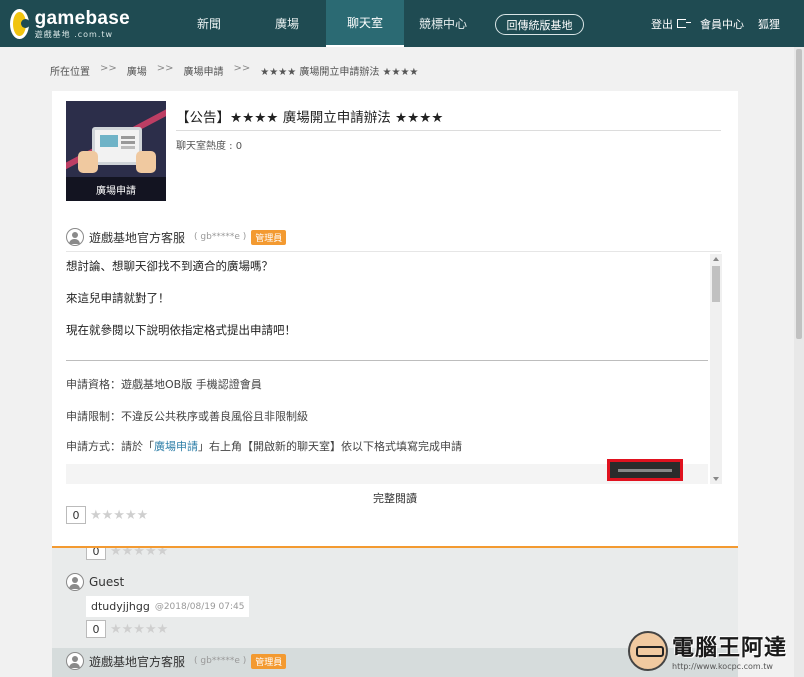  I want to click on member-center-link: 會員中心, so click(722, 24).